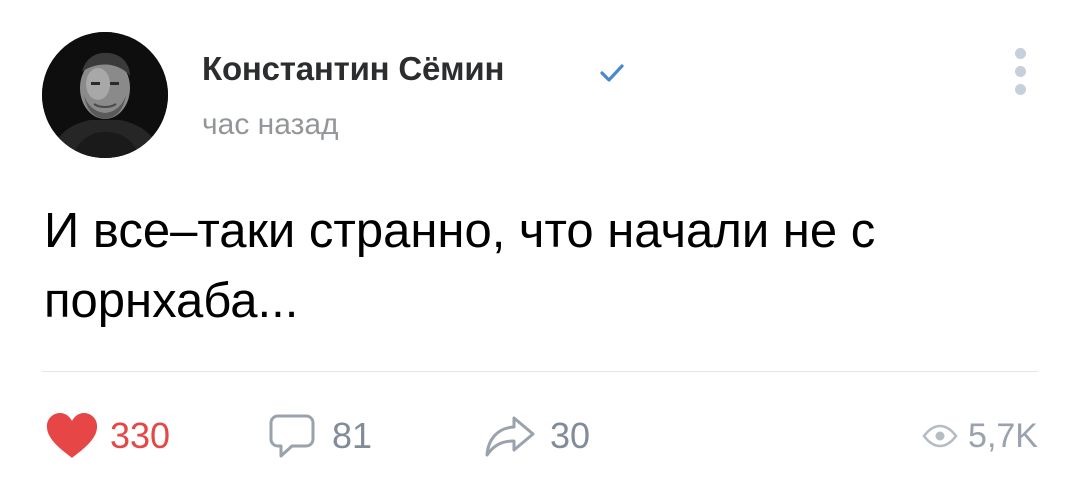 This screenshot has width=1078, height=499. I want to click on more-options-button, so click(1021, 72).